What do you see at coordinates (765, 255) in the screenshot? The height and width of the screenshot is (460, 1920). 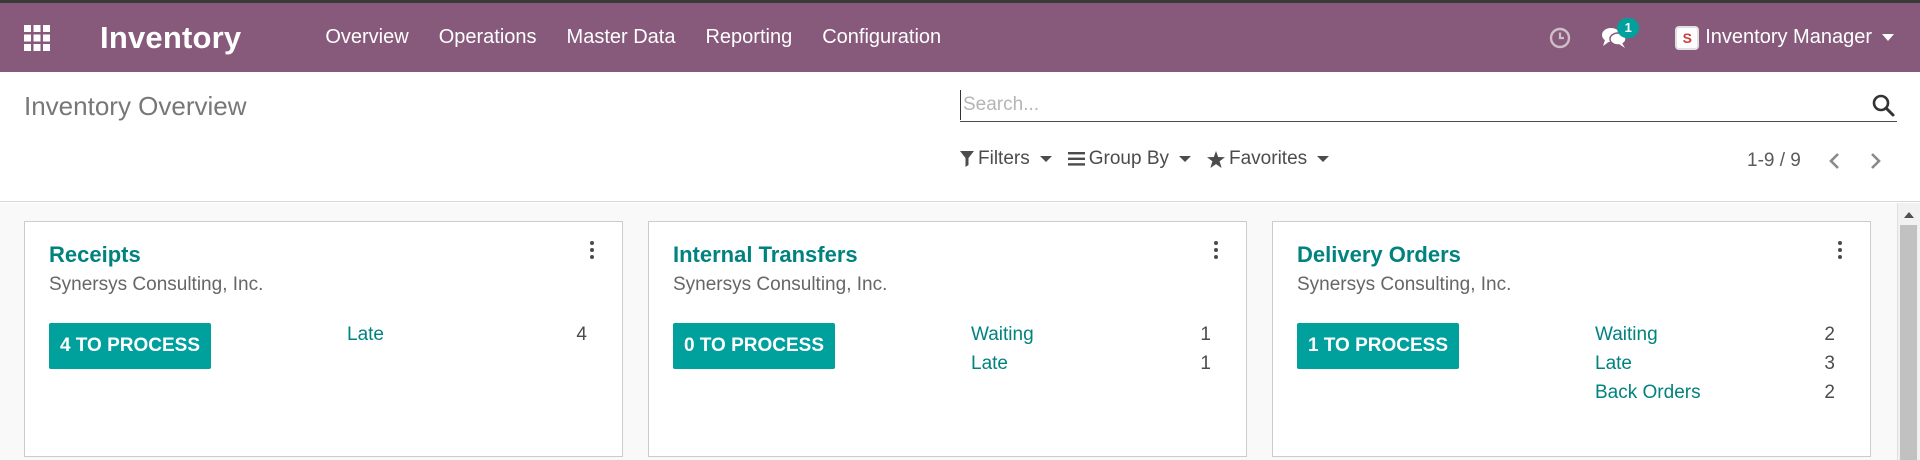 I see `card-title: Internal Transfers` at bounding box center [765, 255].